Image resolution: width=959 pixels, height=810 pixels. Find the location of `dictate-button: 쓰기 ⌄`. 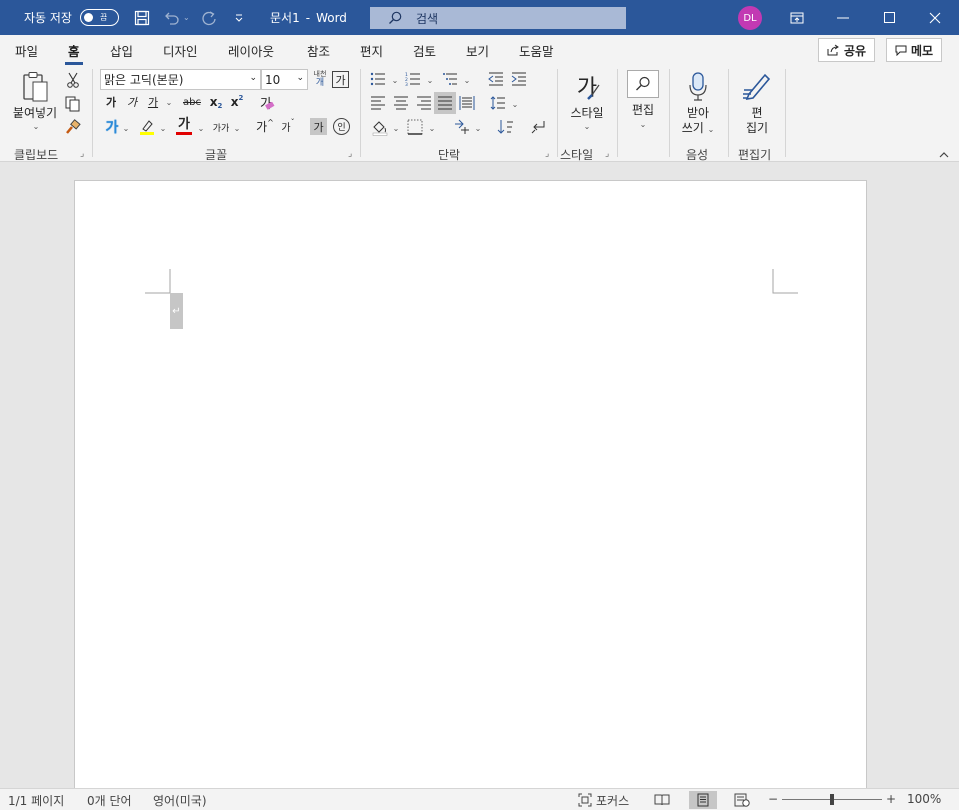

dictate-button: 쓰기 ⌄ is located at coordinates (698, 129).